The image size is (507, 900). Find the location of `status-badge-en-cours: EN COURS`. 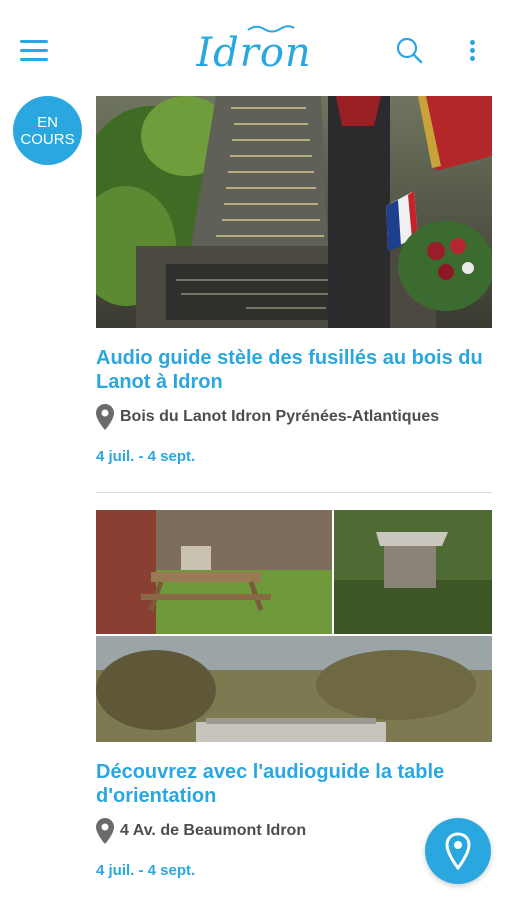

status-badge-en-cours: EN COURS is located at coordinates (47, 130).